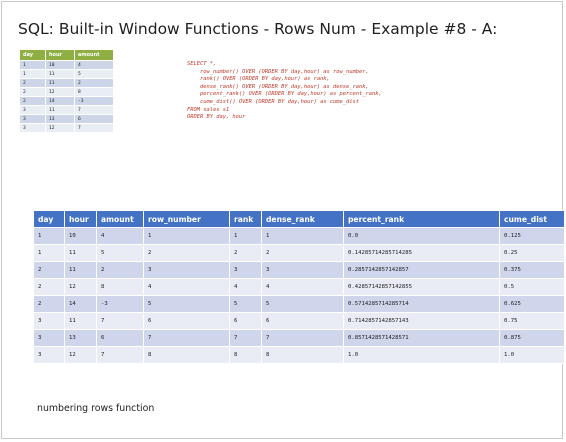 The width and height of the screenshot is (566, 442). Describe the element at coordinates (532, 236) in the screenshot. I see `result-cell: 0.125` at that location.